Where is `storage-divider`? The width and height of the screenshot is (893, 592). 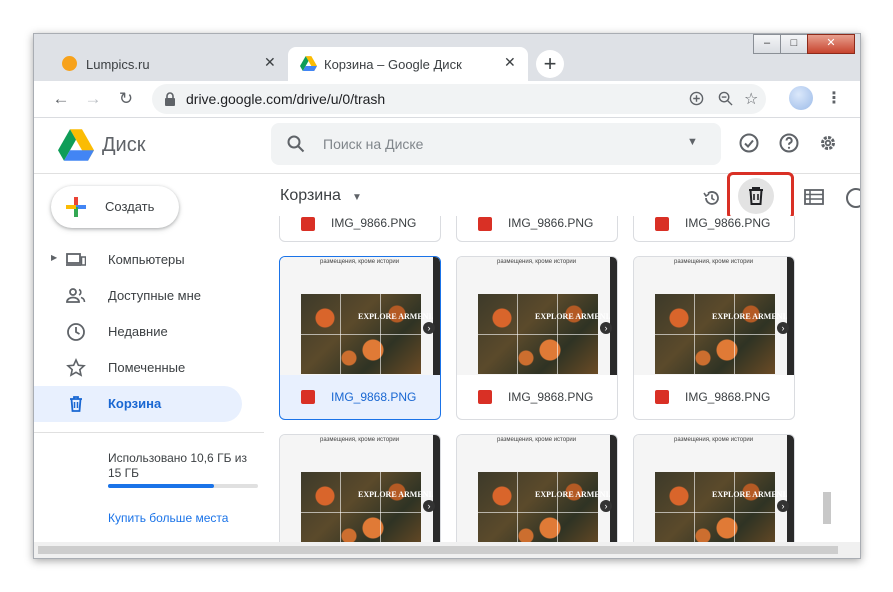 storage-divider is located at coordinates (149, 432).